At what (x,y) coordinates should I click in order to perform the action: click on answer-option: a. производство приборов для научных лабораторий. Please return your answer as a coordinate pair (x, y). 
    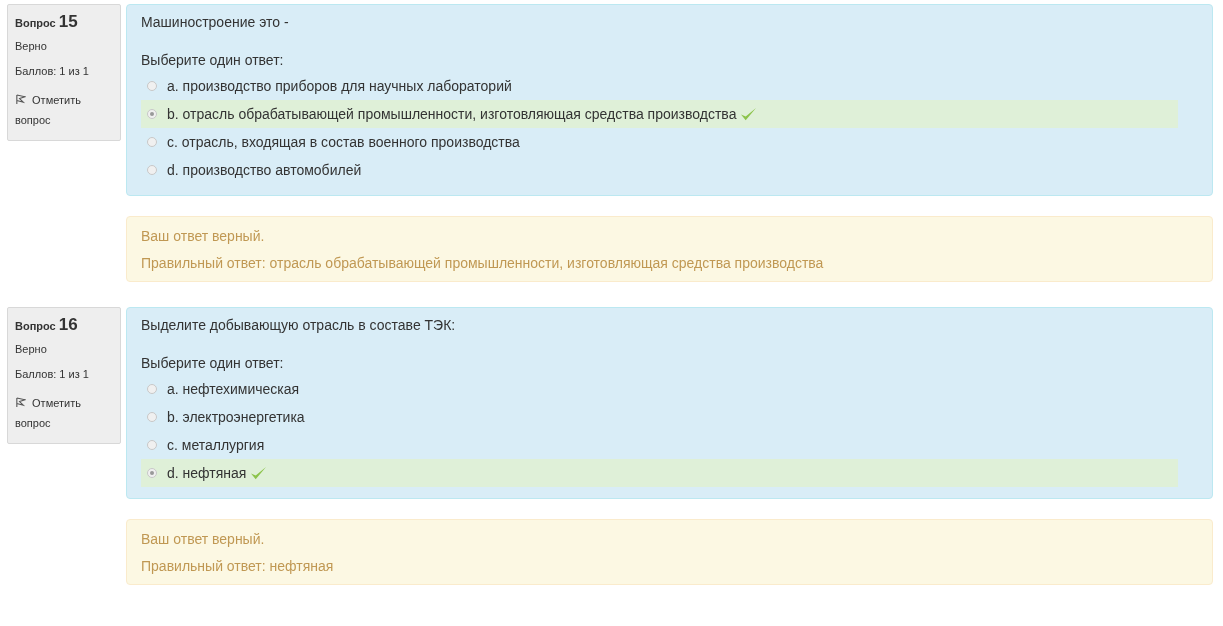
    Looking at the image, I should click on (659, 86).